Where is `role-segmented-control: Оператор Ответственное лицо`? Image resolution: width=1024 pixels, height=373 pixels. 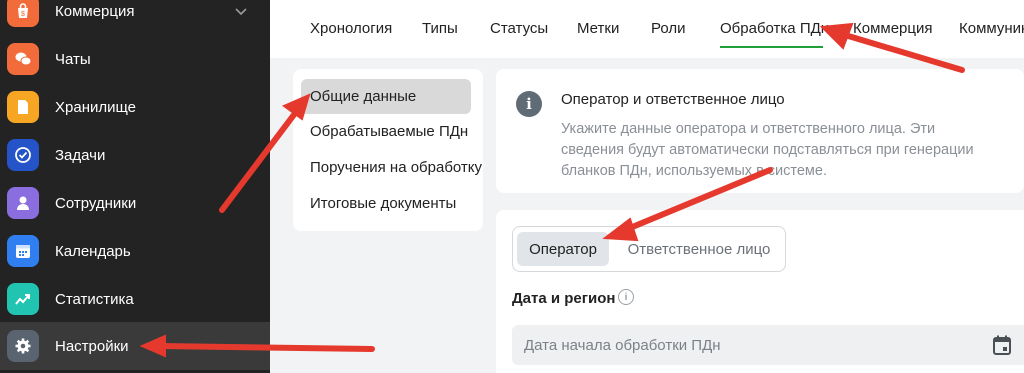
role-segmented-control: Оператор Ответственное лицо is located at coordinates (649, 249).